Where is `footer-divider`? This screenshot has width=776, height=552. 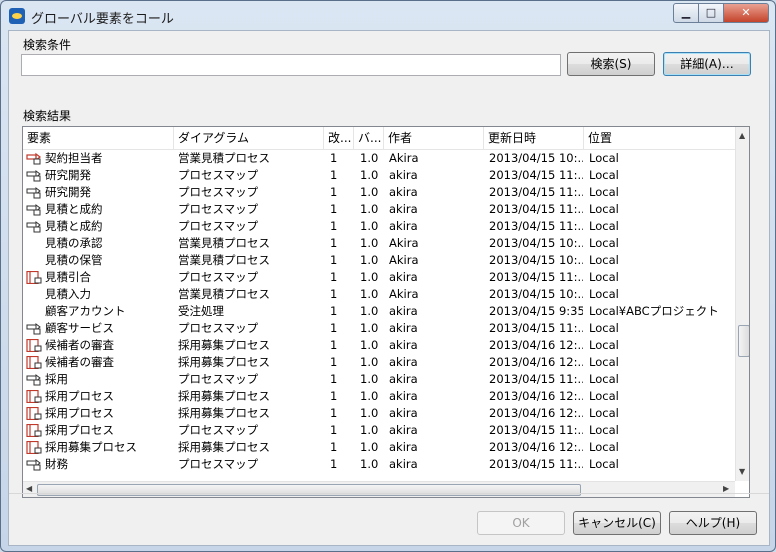 footer-divider is located at coordinates (389, 493).